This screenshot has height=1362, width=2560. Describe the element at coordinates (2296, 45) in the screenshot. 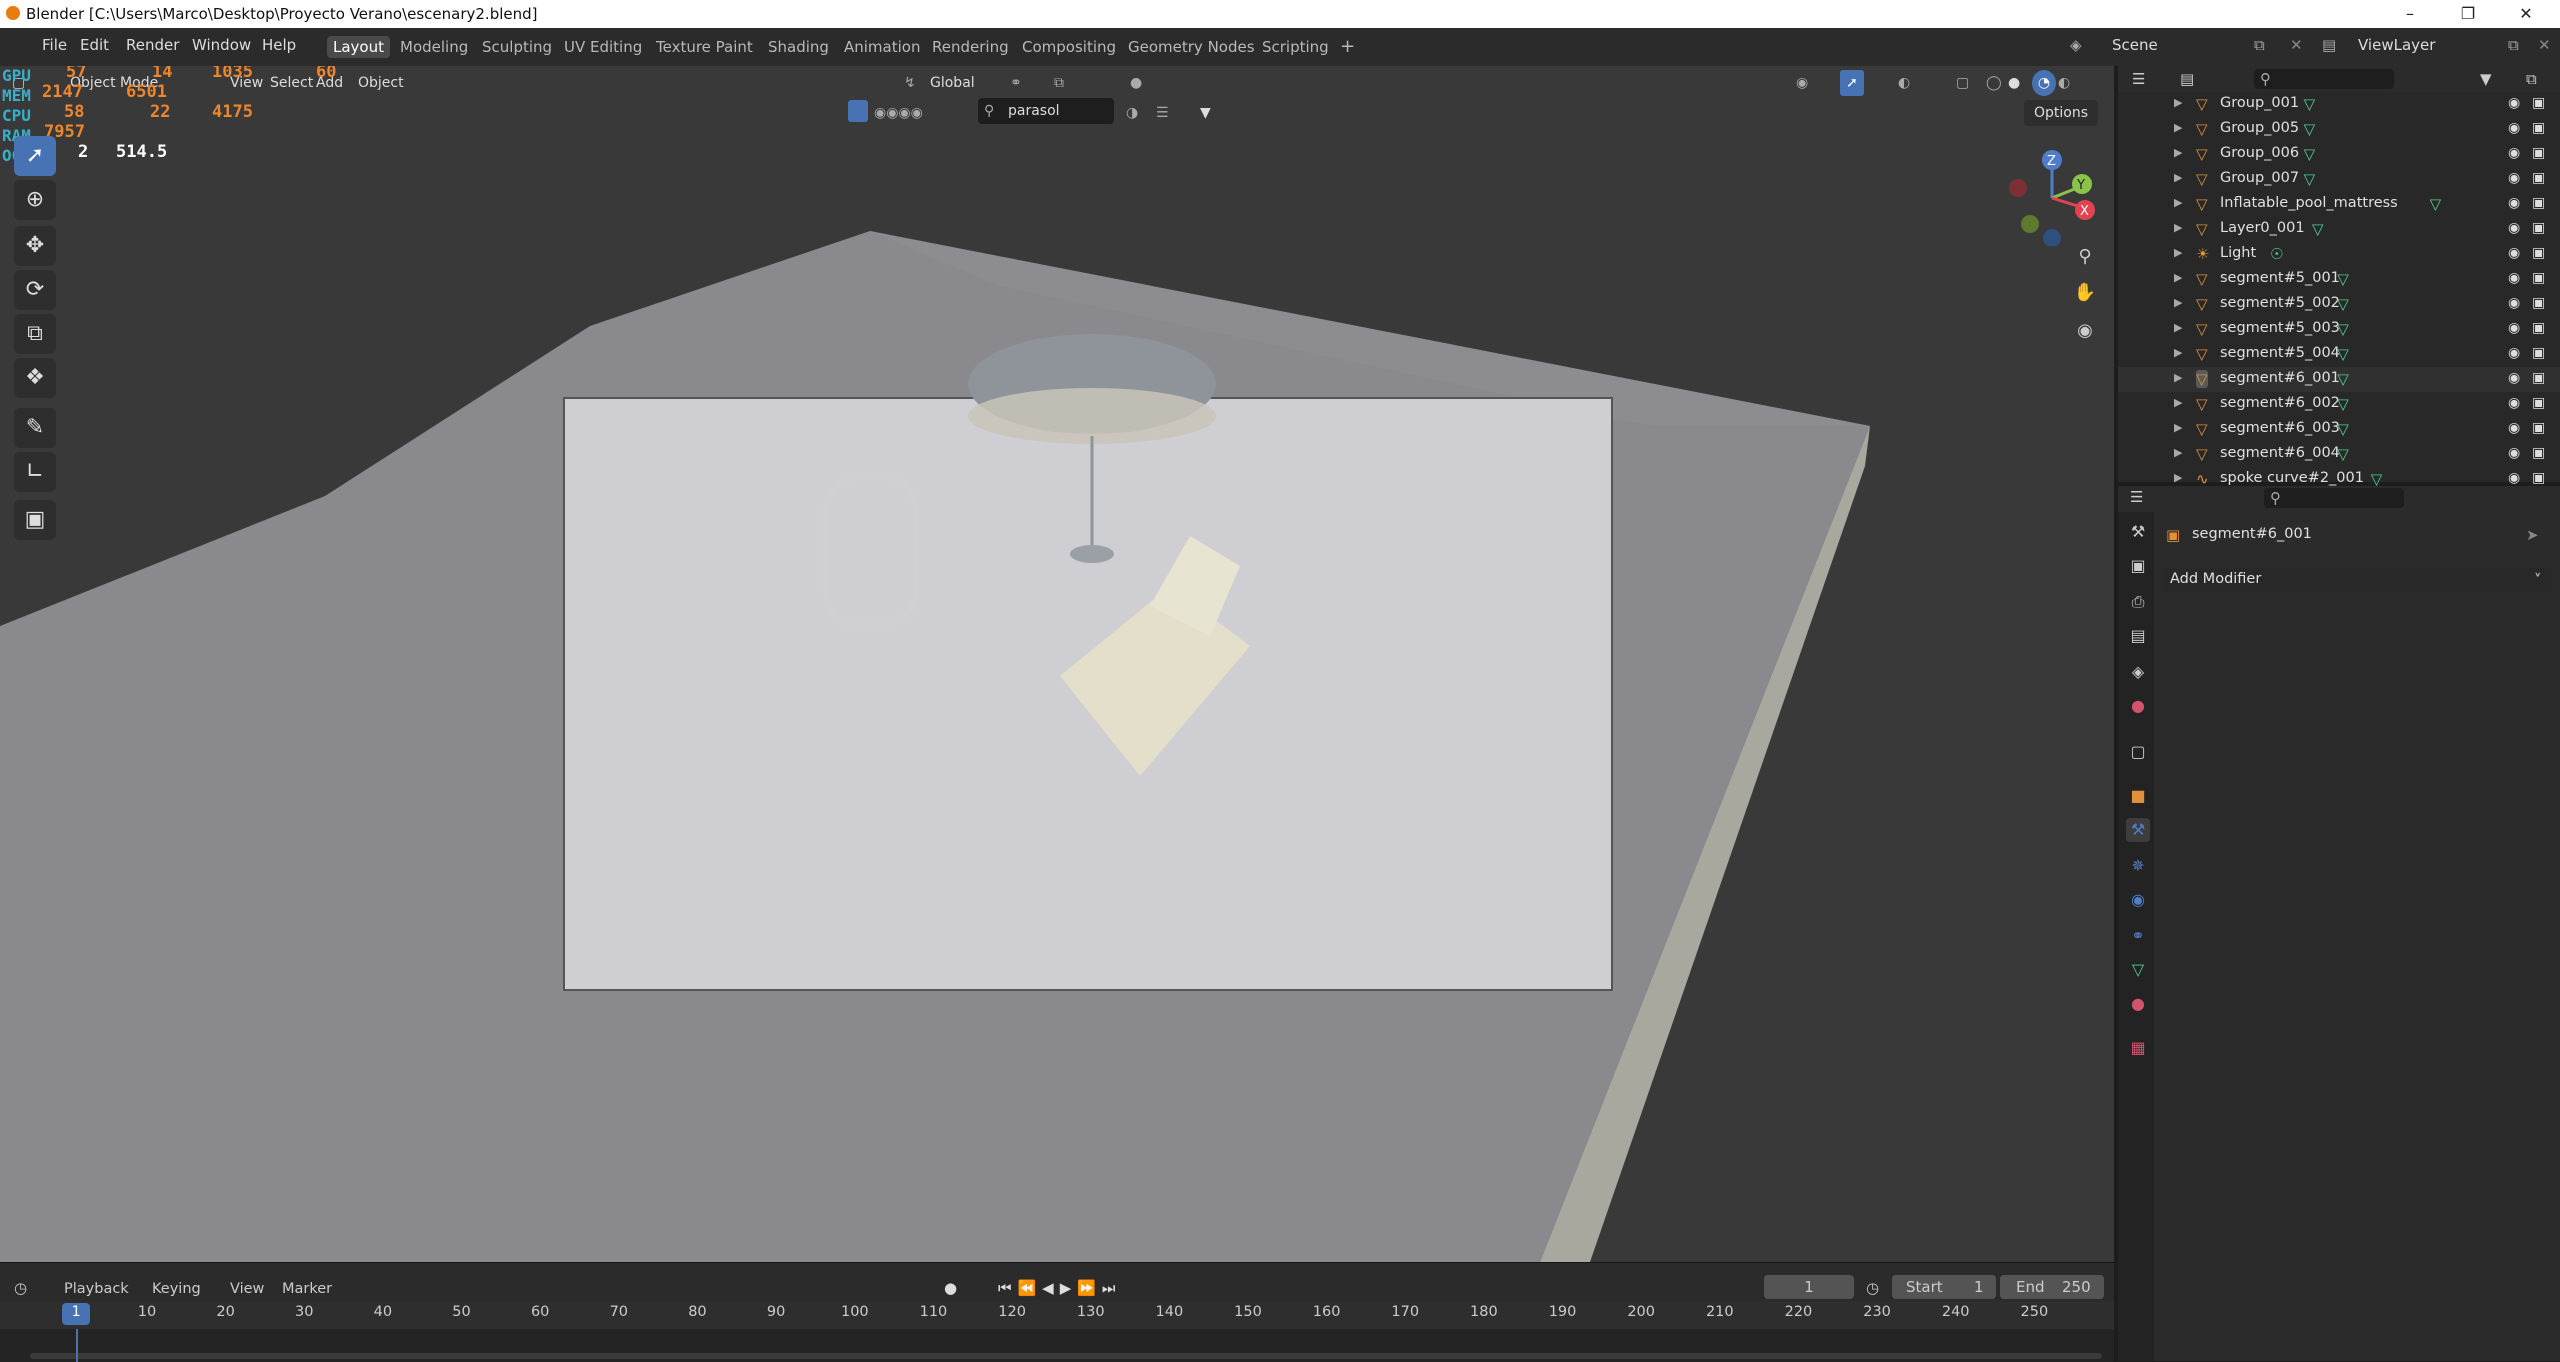

I see `delete-scene-icon: ✕` at that location.